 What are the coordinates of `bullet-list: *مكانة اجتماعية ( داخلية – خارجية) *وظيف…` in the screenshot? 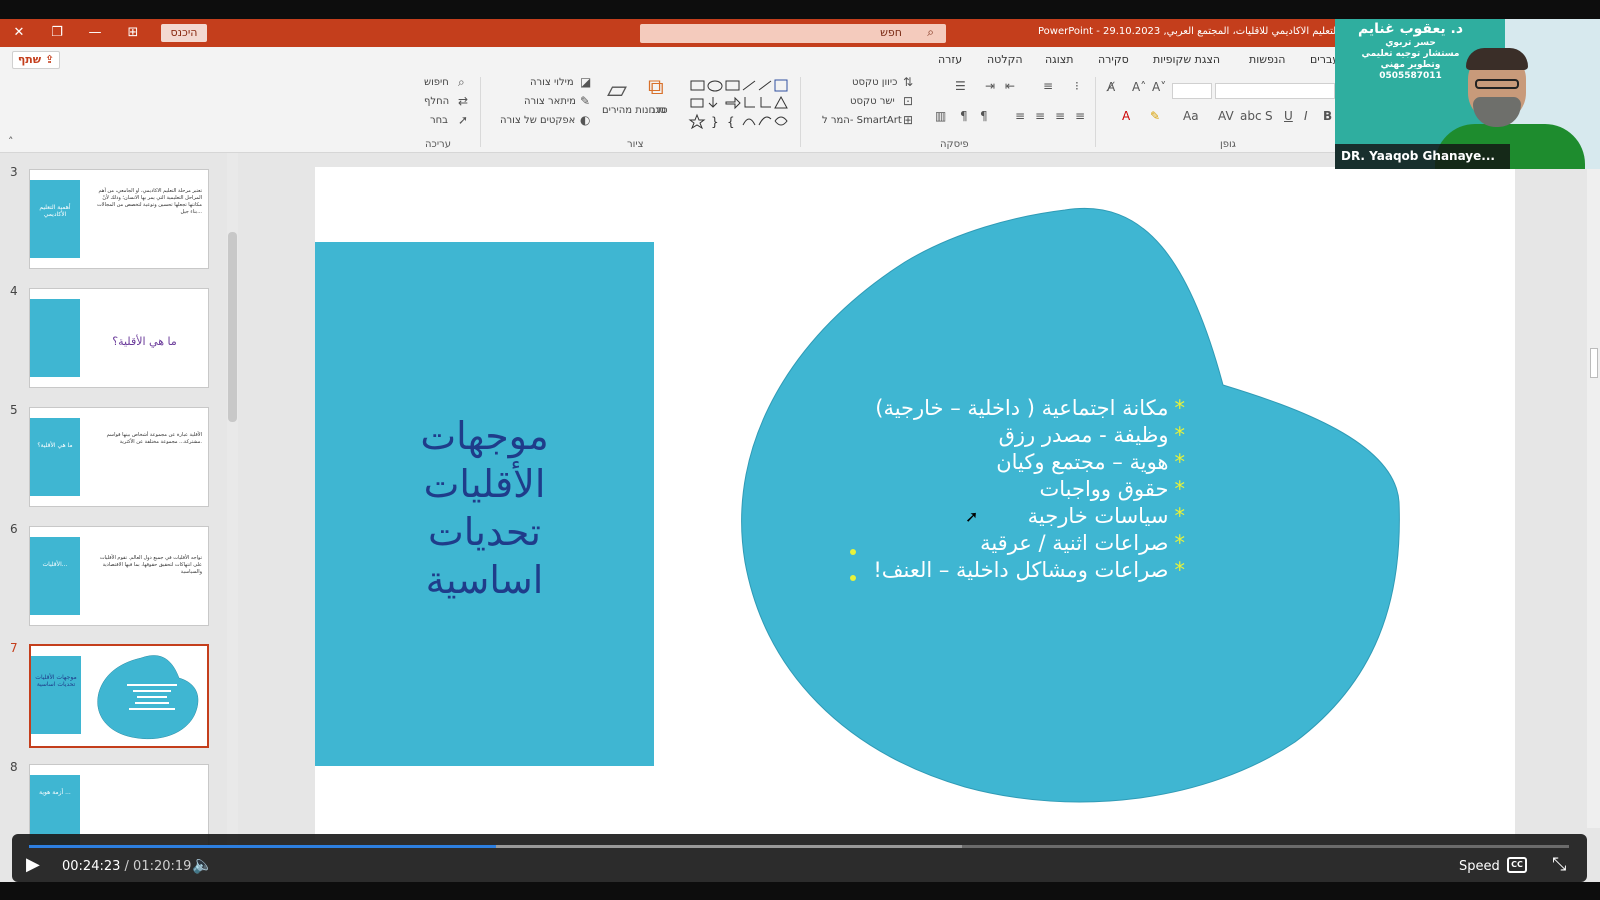 It's located at (1000, 489).